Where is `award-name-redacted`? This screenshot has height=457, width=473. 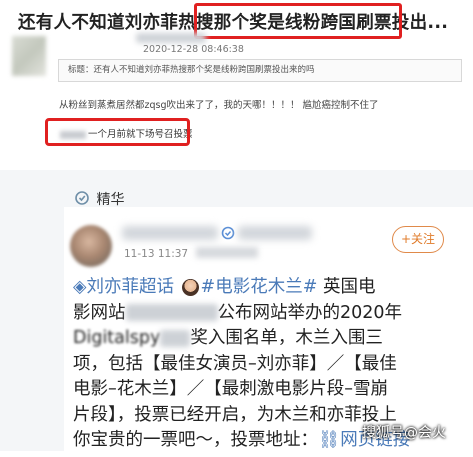
award-name-redacted is located at coordinates (175, 338).